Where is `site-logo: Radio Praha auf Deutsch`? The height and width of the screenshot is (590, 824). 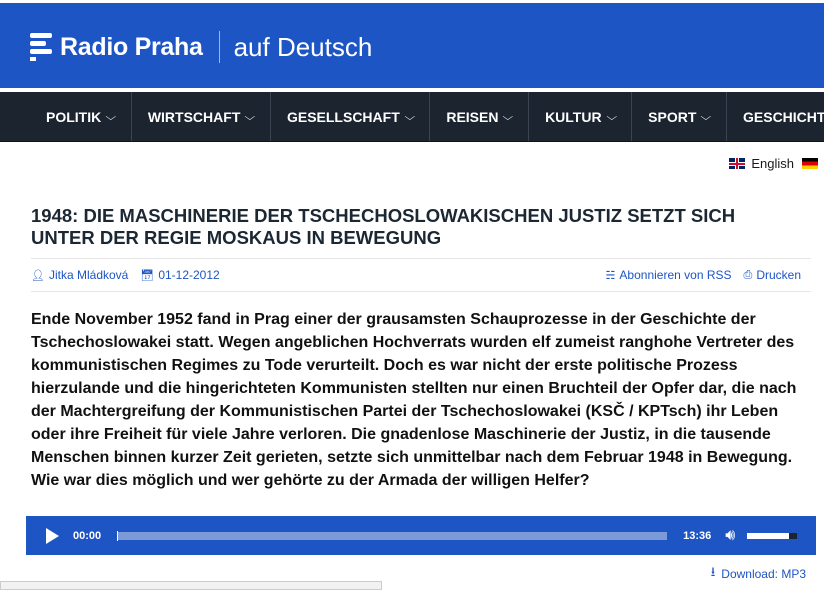
site-logo: Radio Praha auf Deutsch is located at coordinates (201, 47).